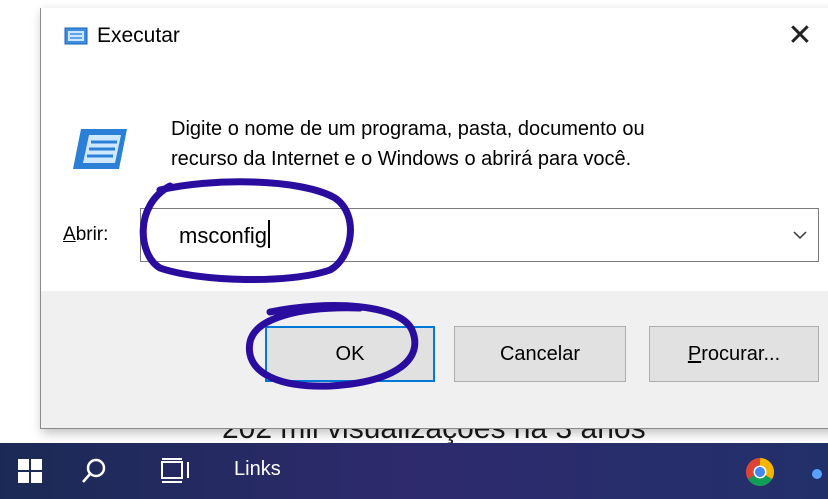 Image resolution: width=828 pixels, height=499 pixels. I want to click on run-program-icon, so click(100, 149).